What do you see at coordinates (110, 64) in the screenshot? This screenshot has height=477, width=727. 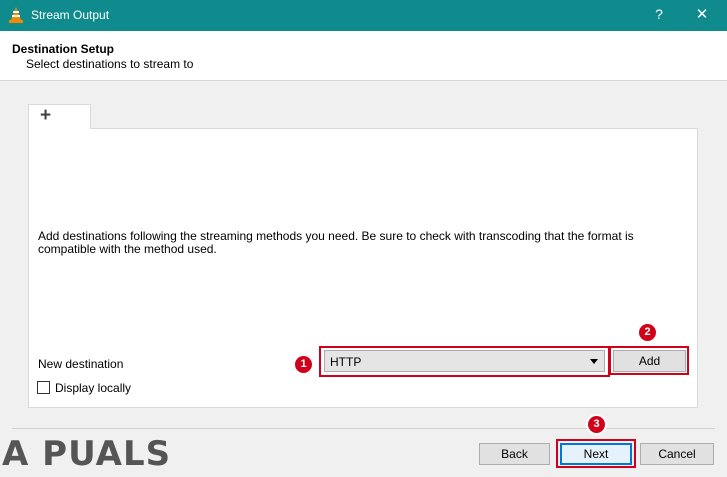 I see `page-subtitle: Select destinations to stream to` at bounding box center [110, 64].